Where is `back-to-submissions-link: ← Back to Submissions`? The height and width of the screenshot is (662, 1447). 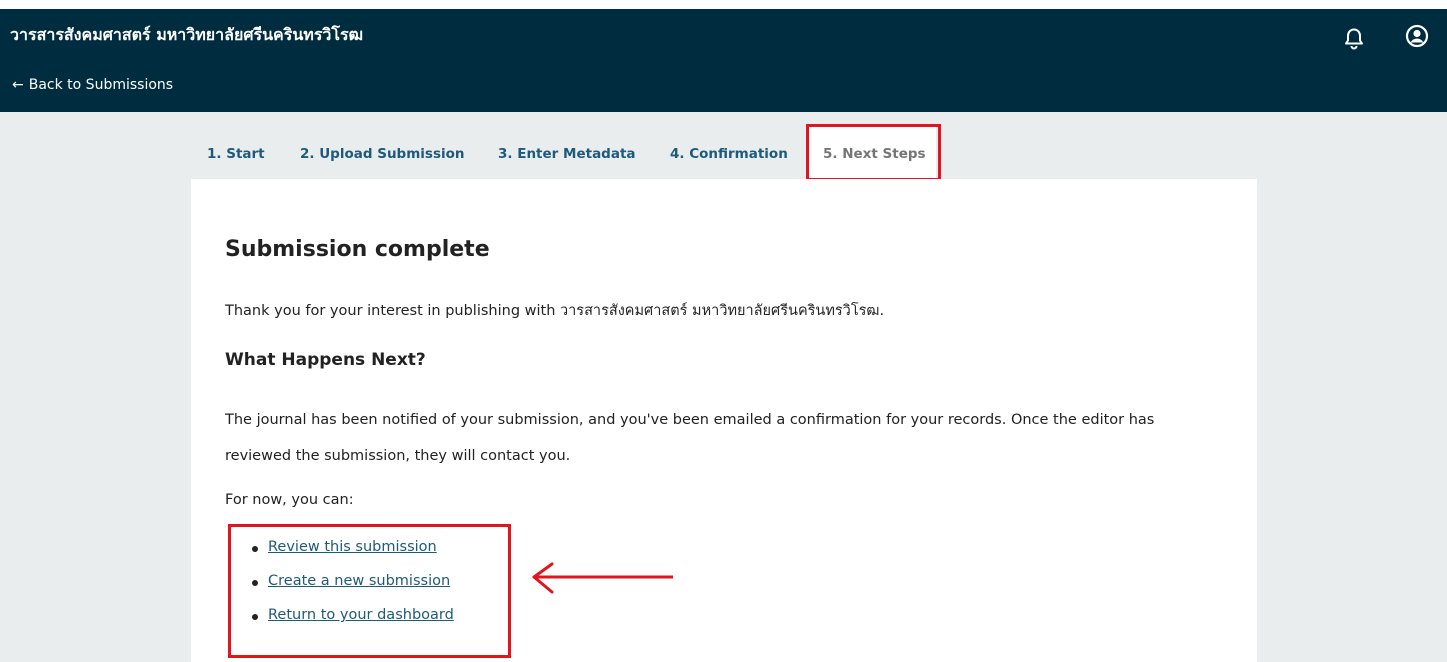 back-to-submissions-link: ← Back to Submissions is located at coordinates (92, 85).